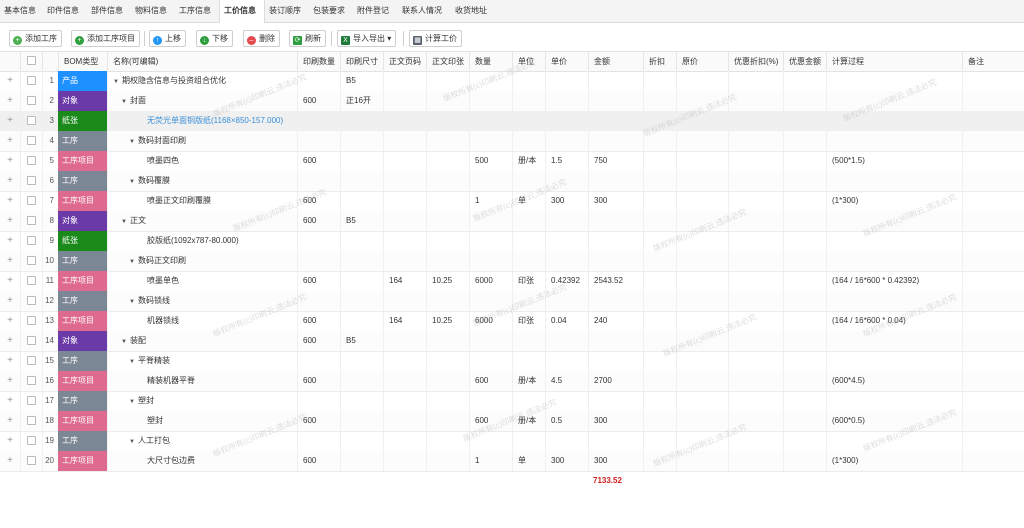 The height and width of the screenshot is (528, 1024). Describe the element at coordinates (528, 461) in the screenshot. I see `cell-unit: 单` at that location.